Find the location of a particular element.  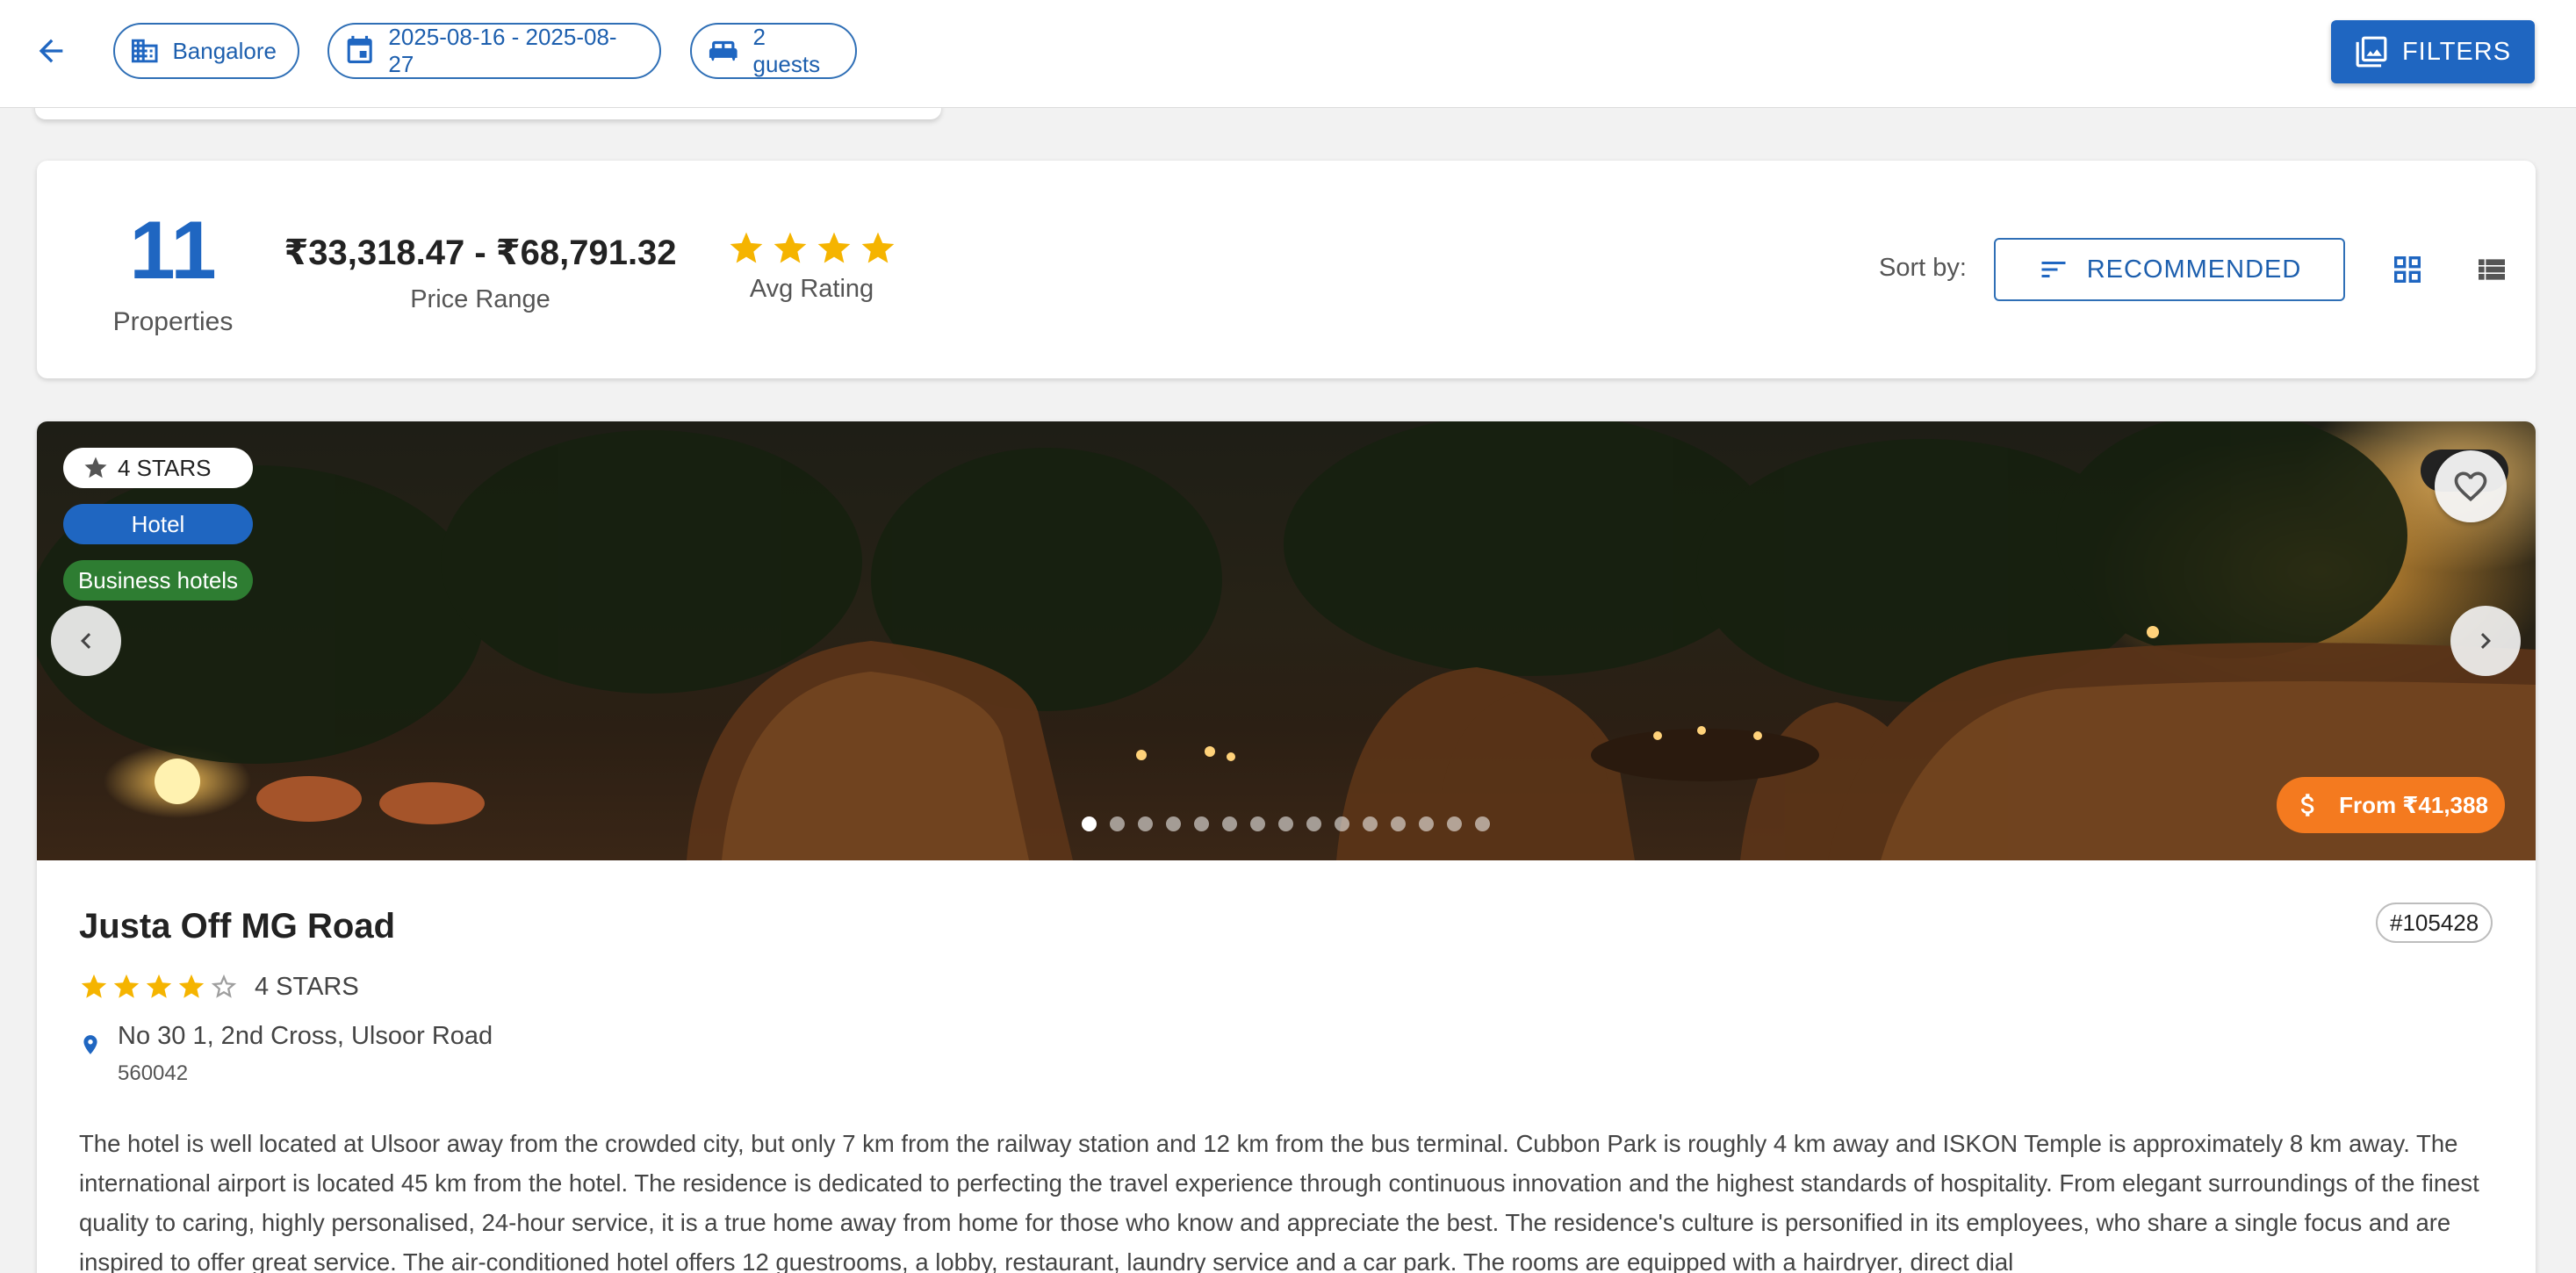

dates-chip: 2025-08-16 - 2025-08-27 is located at coordinates (494, 51).